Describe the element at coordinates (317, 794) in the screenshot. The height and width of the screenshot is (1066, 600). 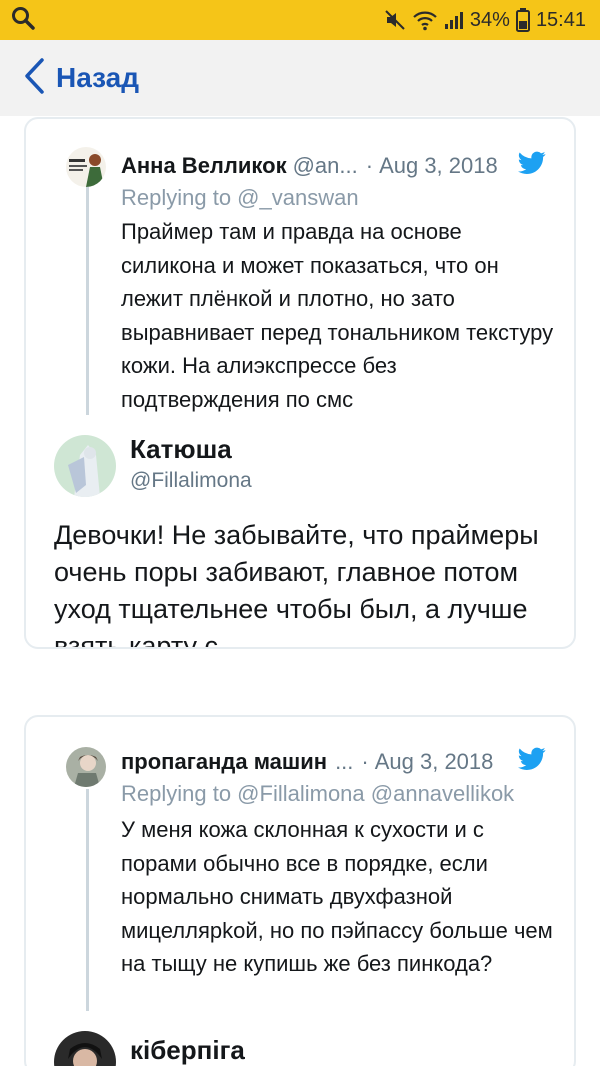
I see `replying-to: Replying to @Fillalimona @annavellikok` at that location.